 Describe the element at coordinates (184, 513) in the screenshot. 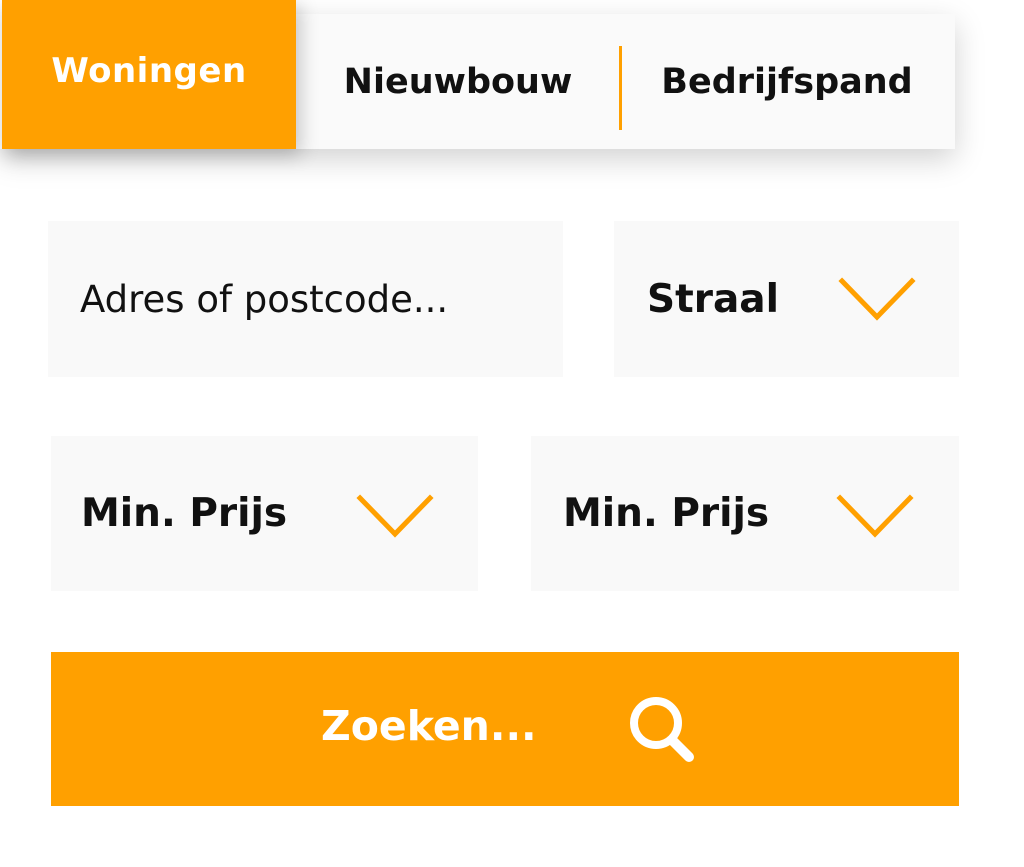

I see `min-price-select-label: Min. Prijs` at that location.